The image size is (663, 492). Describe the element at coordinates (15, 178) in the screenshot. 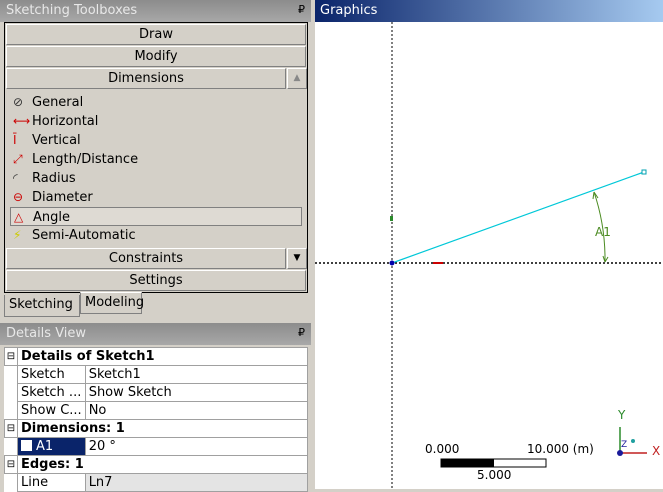

I see `radius-icon: ◜` at that location.